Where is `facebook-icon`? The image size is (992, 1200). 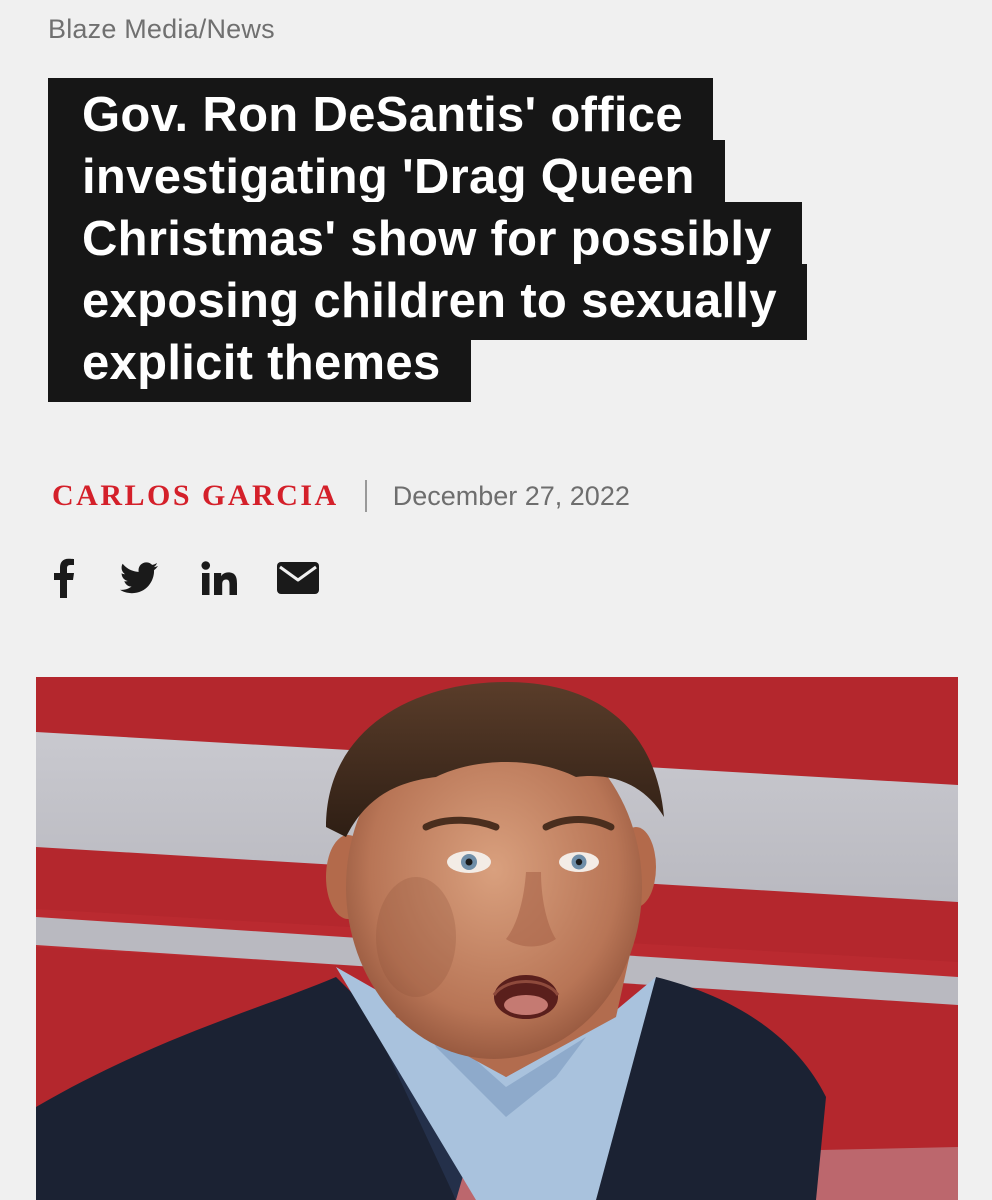 facebook-icon is located at coordinates (64, 578).